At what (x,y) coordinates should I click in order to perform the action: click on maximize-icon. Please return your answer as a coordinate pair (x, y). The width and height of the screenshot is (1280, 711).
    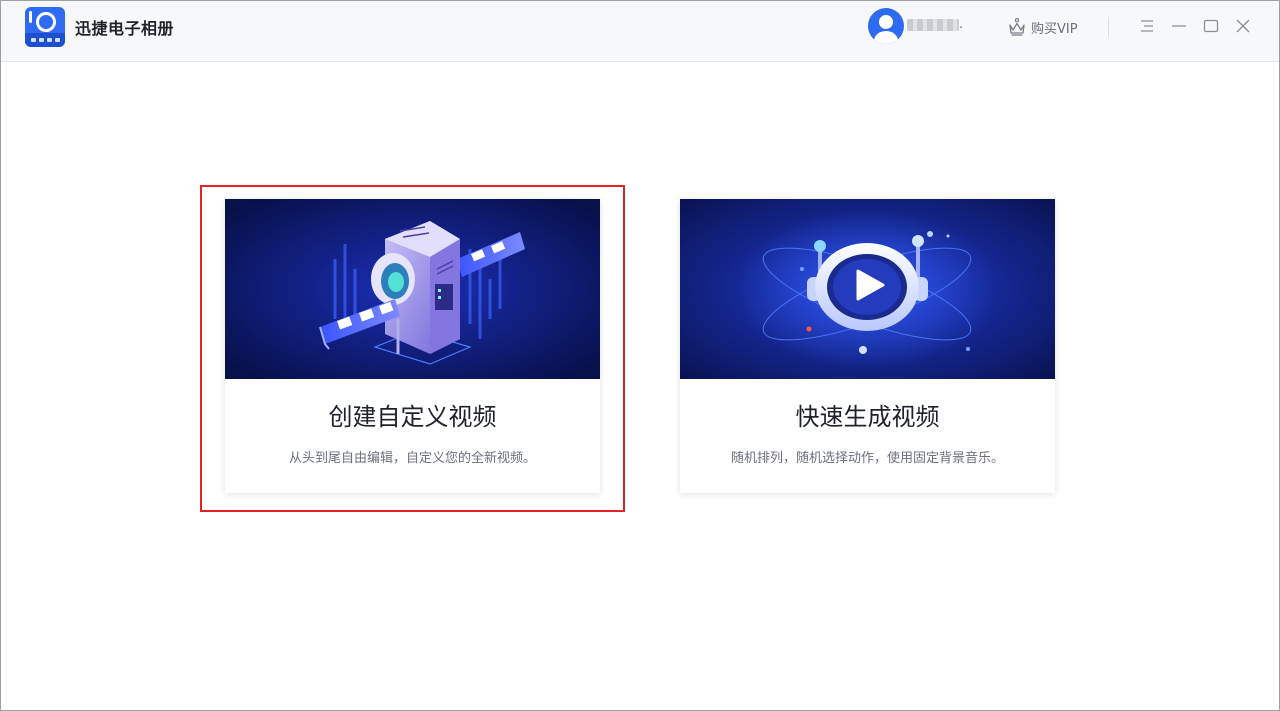
    Looking at the image, I should click on (1211, 26).